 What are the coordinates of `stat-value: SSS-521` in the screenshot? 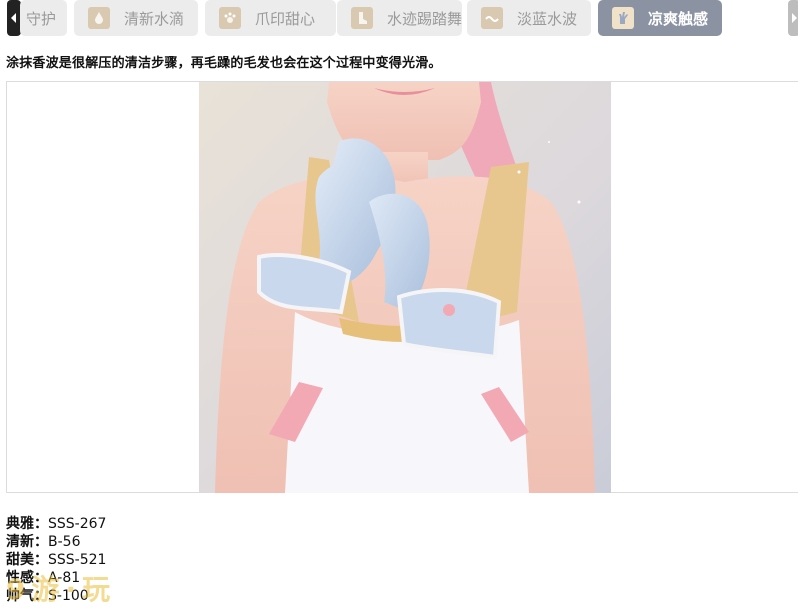 It's located at (77, 560).